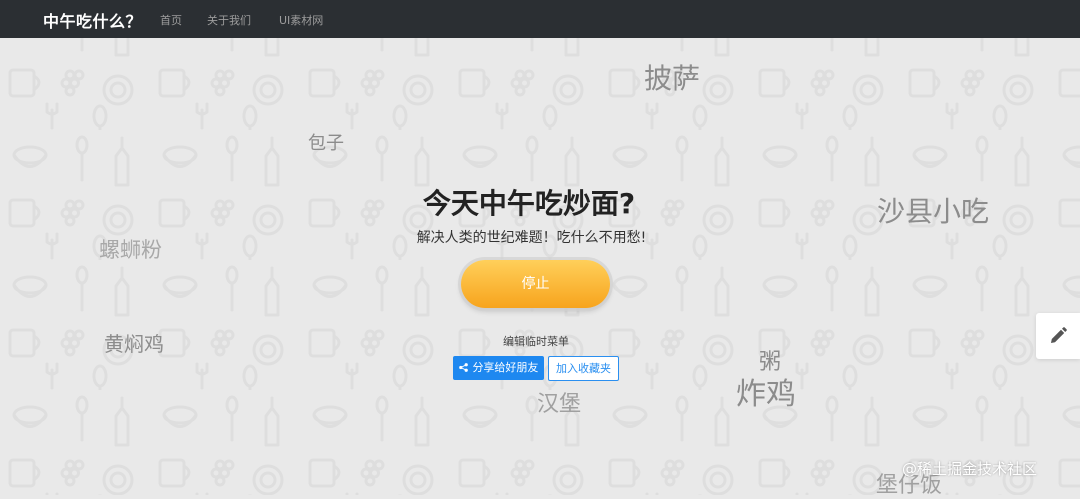 This screenshot has height=499, width=1080. I want to click on floating-food-word: 包子, so click(326, 143).